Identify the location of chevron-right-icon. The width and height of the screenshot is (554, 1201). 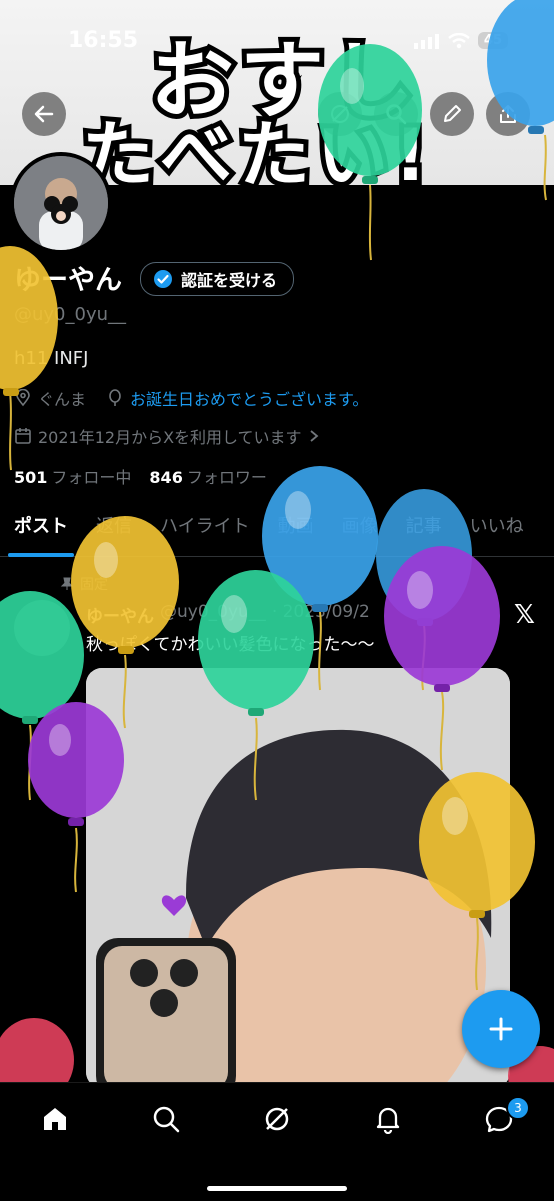
(313, 436).